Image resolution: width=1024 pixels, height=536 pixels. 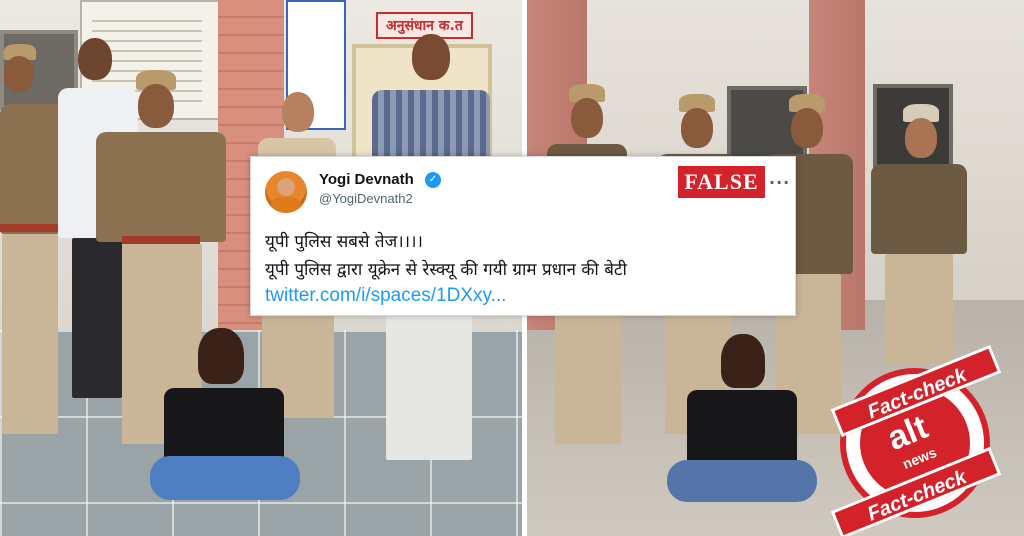 What do you see at coordinates (433, 180) in the screenshot?
I see `verified-badge-icon: ✓` at bounding box center [433, 180].